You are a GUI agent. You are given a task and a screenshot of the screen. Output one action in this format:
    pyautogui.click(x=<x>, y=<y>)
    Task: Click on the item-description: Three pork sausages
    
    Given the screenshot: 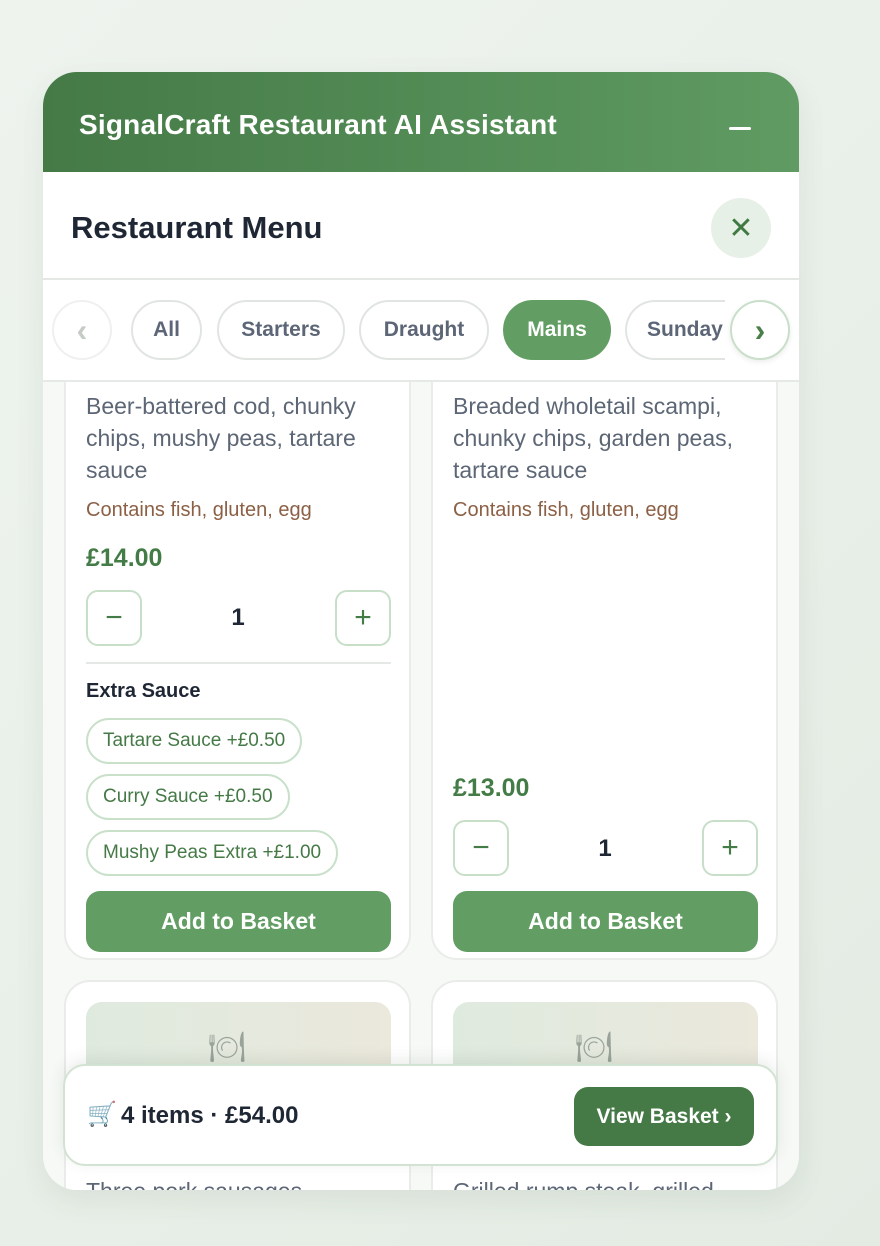 What is the action you would take?
    pyautogui.click(x=194, y=1184)
    